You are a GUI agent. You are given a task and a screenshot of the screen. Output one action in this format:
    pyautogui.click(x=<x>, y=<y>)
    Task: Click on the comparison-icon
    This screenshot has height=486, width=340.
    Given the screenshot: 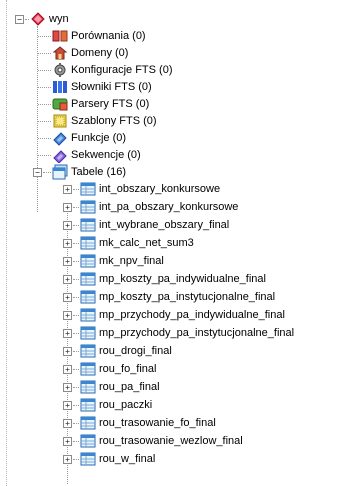 What is the action you would take?
    pyautogui.click(x=60, y=36)
    